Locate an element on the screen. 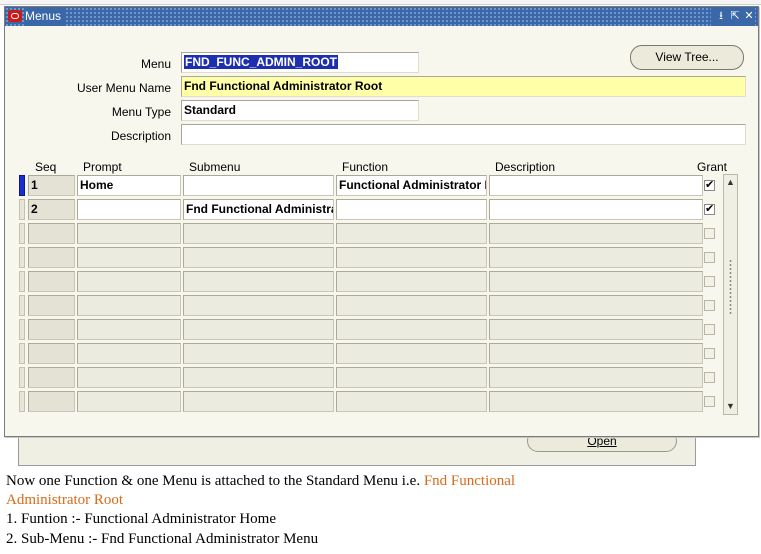 Image resolution: width=761 pixels, height=554 pixels. minimize-icon: ⭳ is located at coordinates (721, 16).